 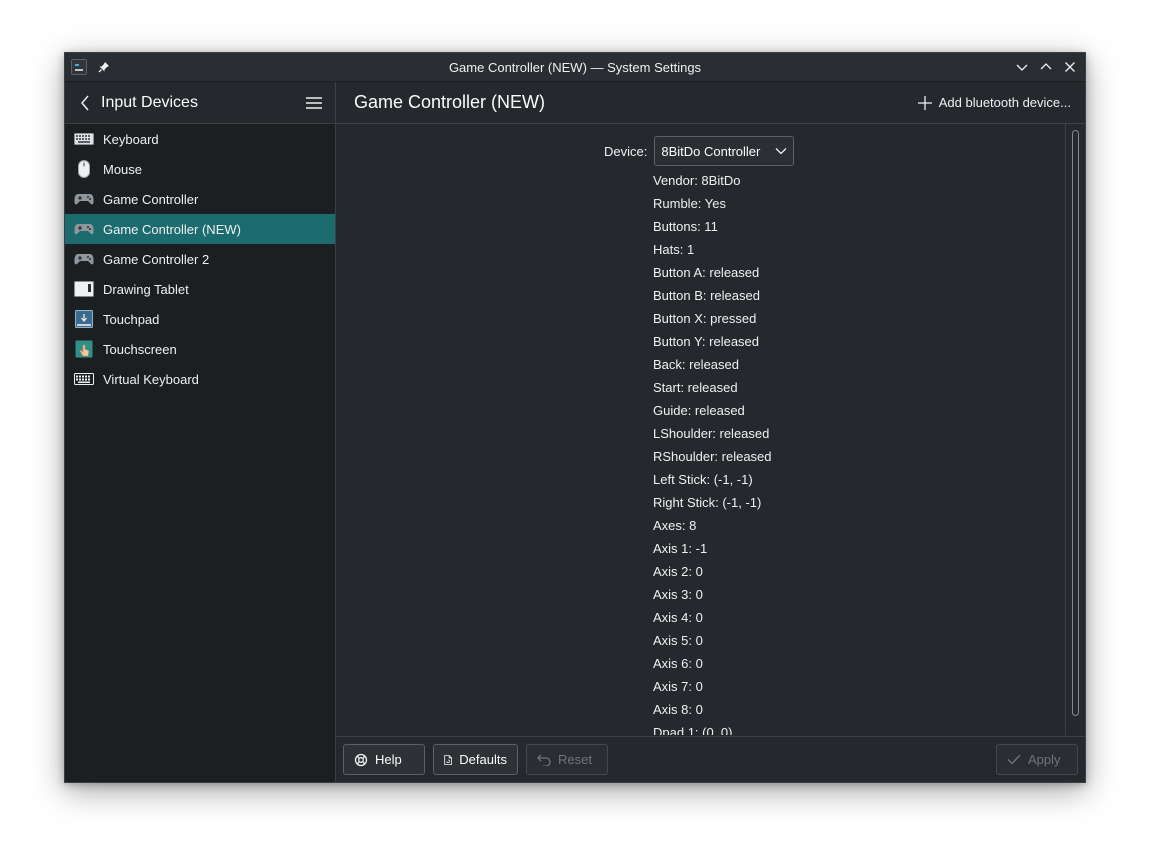 I want to click on apply-button: Apply, so click(x=1037, y=759).